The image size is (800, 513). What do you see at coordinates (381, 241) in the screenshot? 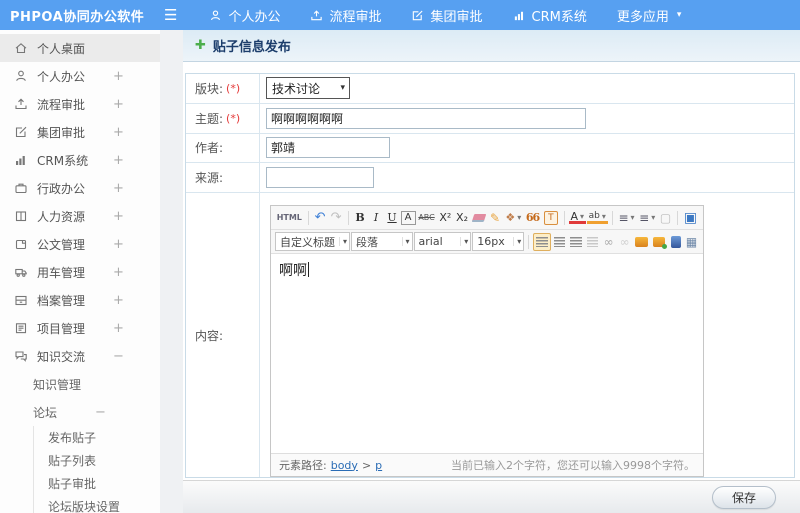
I see `paragraph-select: 段落` at bounding box center [381, 241].